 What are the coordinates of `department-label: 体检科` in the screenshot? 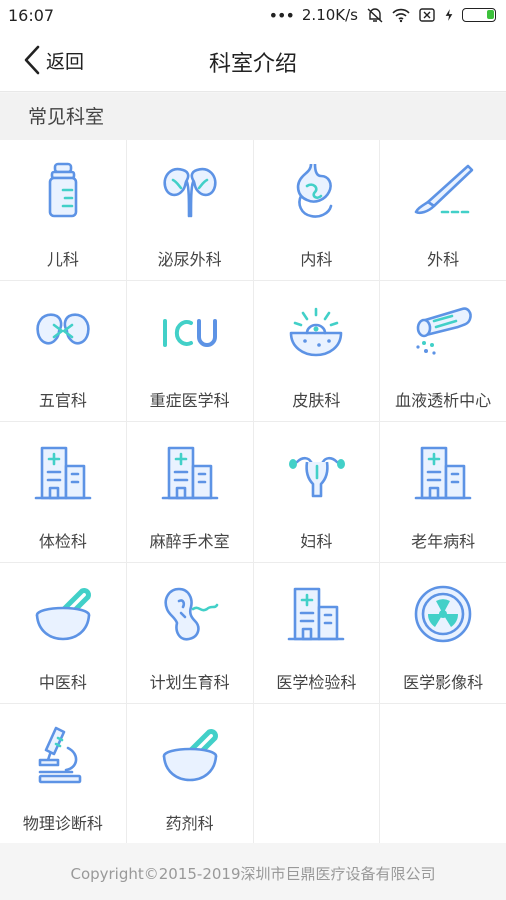 It's located at (62, 541).